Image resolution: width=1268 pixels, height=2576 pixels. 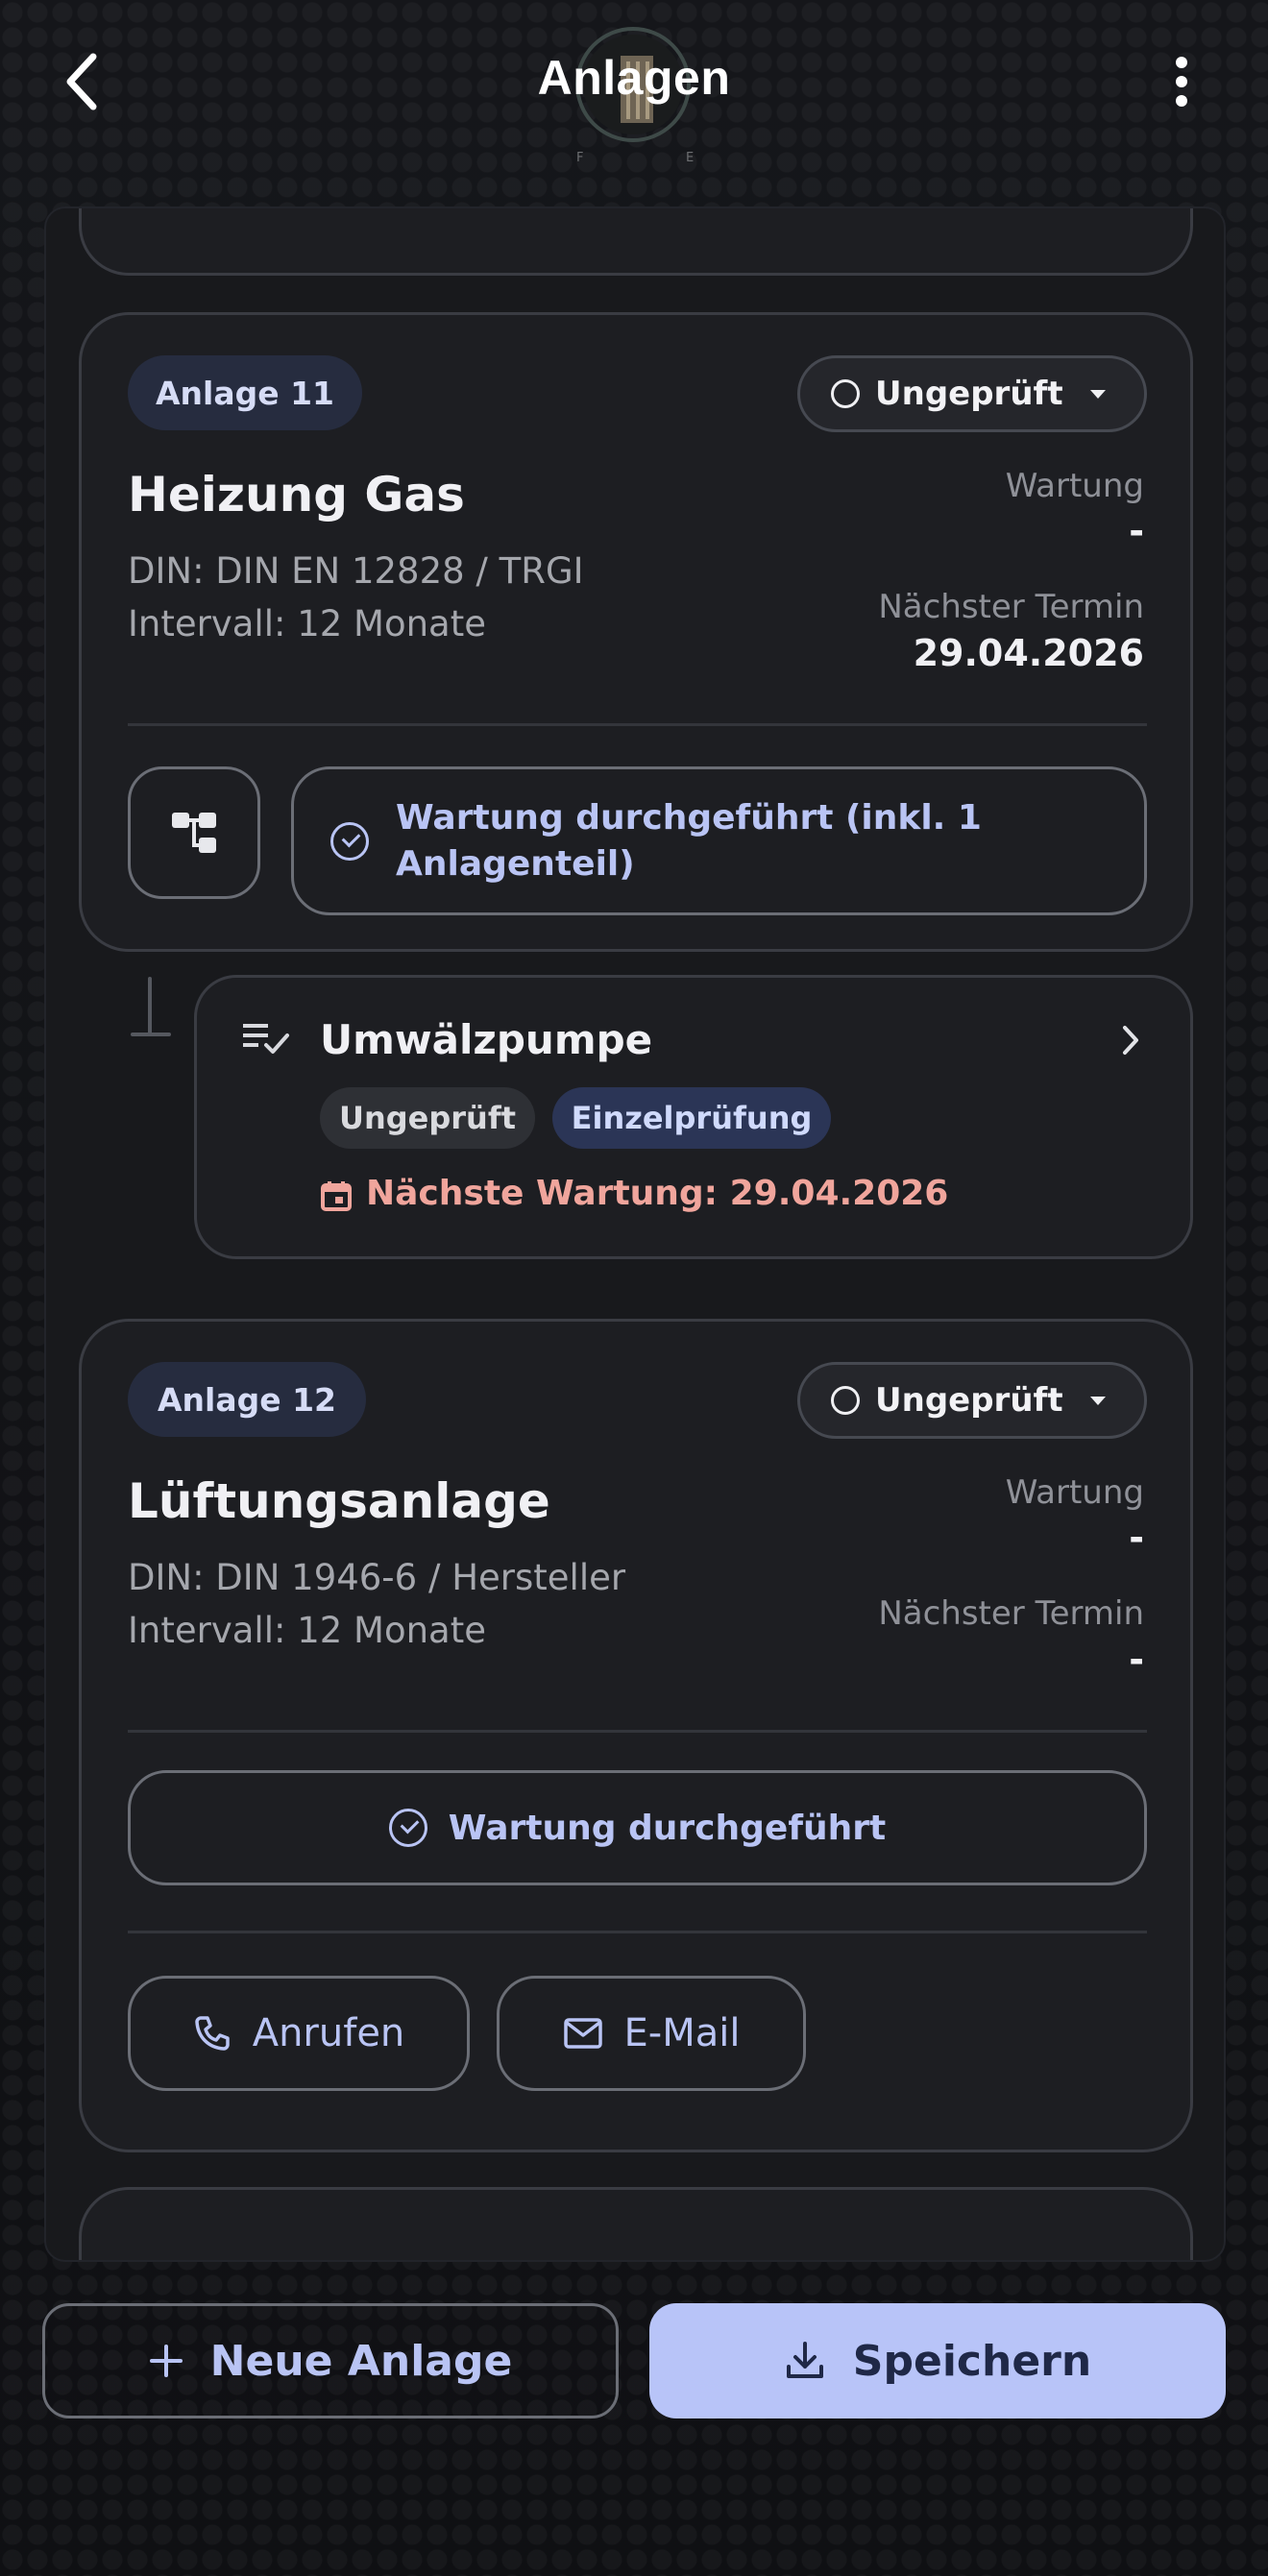 I want to click on new-anlage-button: Neue Anlage, so click(x=330, y=2360).